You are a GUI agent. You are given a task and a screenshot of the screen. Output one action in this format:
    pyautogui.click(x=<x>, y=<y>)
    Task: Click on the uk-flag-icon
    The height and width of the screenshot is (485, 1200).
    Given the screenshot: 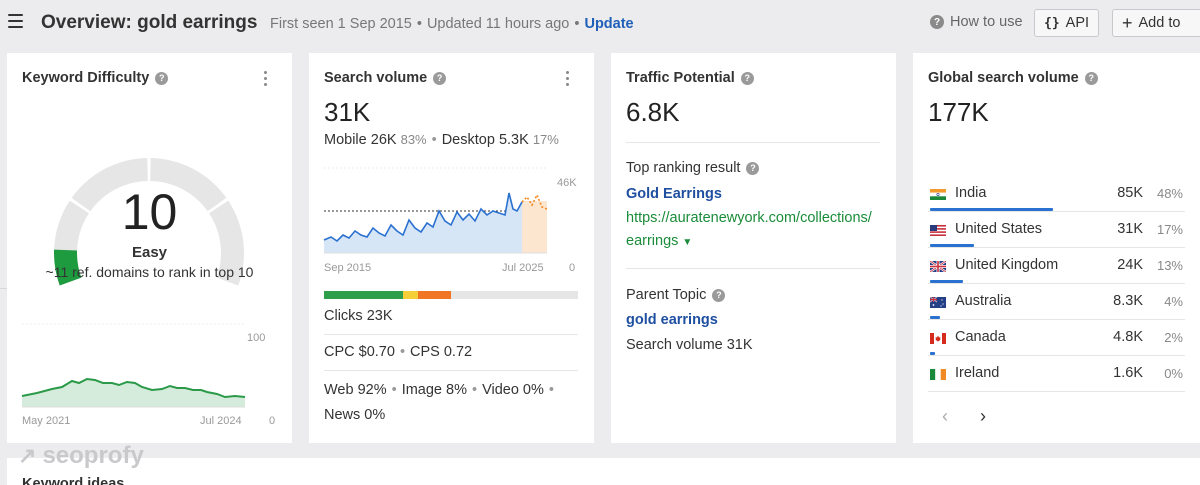 What is the action you would take?
    pyautogui.click(x=938, y=266)
    